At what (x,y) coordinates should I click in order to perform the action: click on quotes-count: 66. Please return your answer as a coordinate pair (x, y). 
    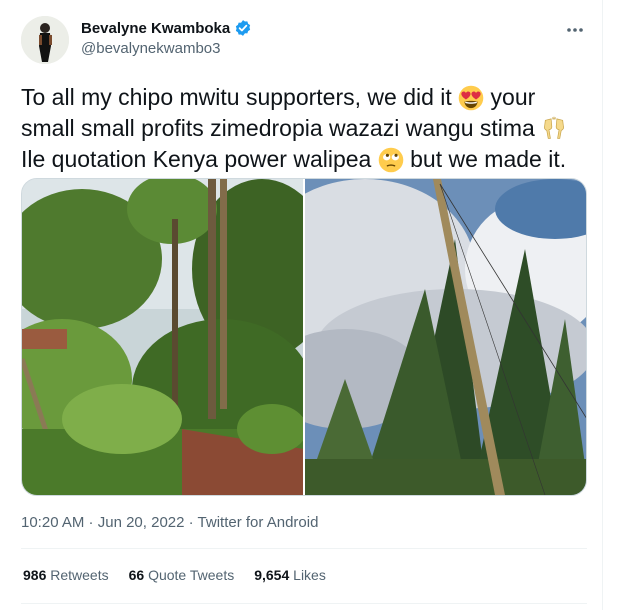
    Looking at the image, I should click on (136, 575).